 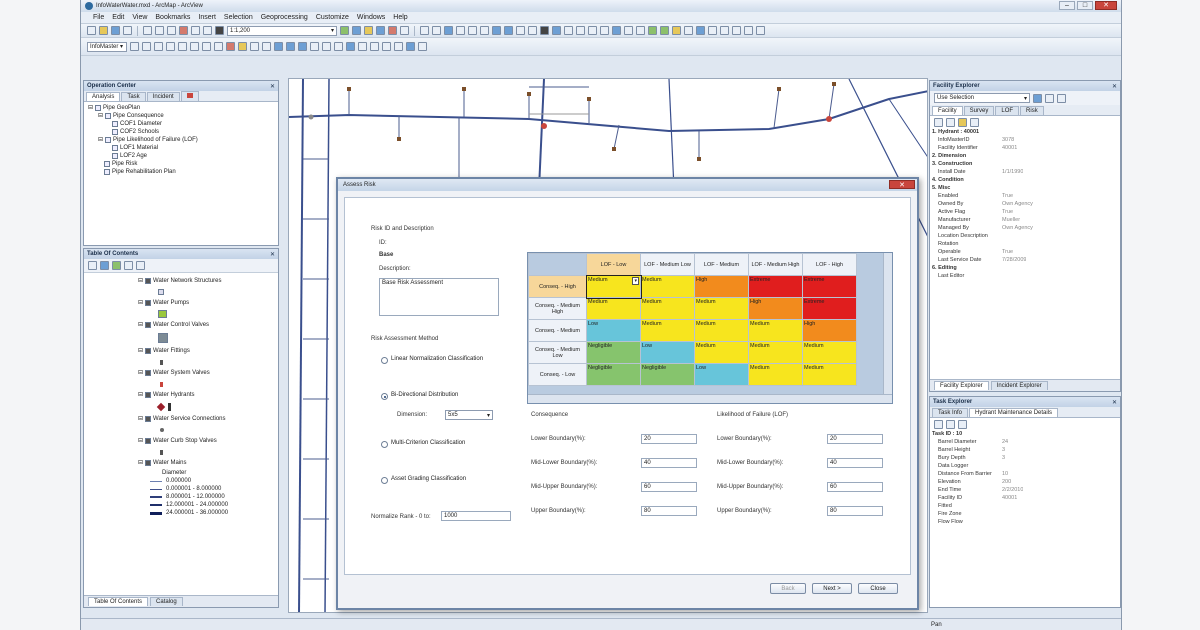 What do you see at coordinates (368, 30) in the screenshot?
I see `catalog-icon` at bounding box center [368, 30].